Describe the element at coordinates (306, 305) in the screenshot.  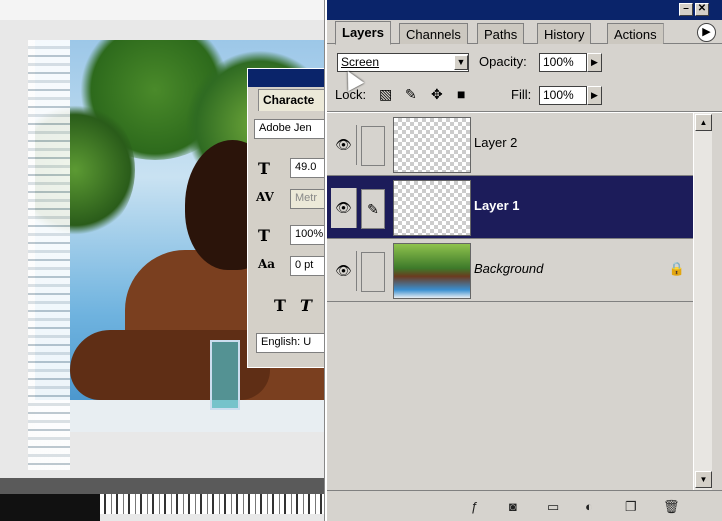
I see `faux-italic-icon: T` at that location.